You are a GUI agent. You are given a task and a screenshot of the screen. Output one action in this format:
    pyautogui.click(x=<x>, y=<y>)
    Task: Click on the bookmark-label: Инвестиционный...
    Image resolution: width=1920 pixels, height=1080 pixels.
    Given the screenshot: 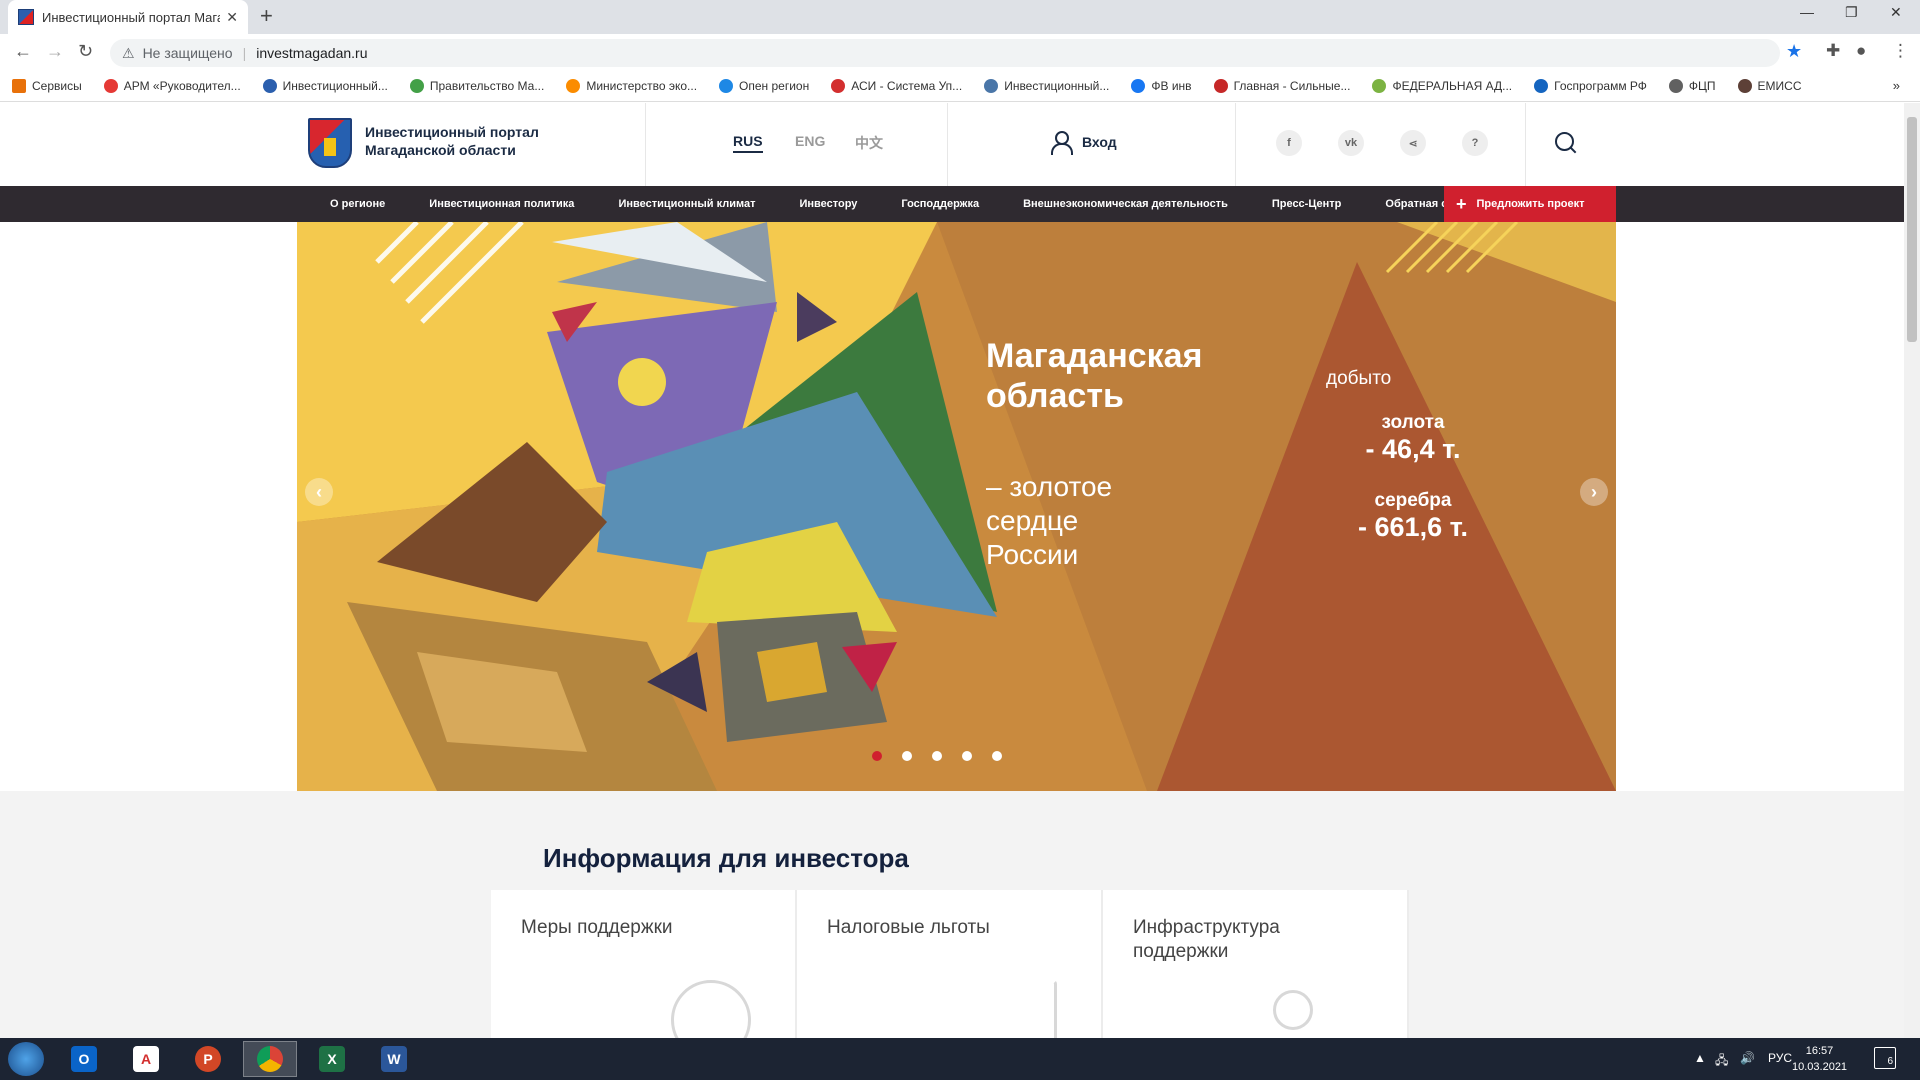 What is the action you would take?
    pyautogui.click(x=335, y=85)
    